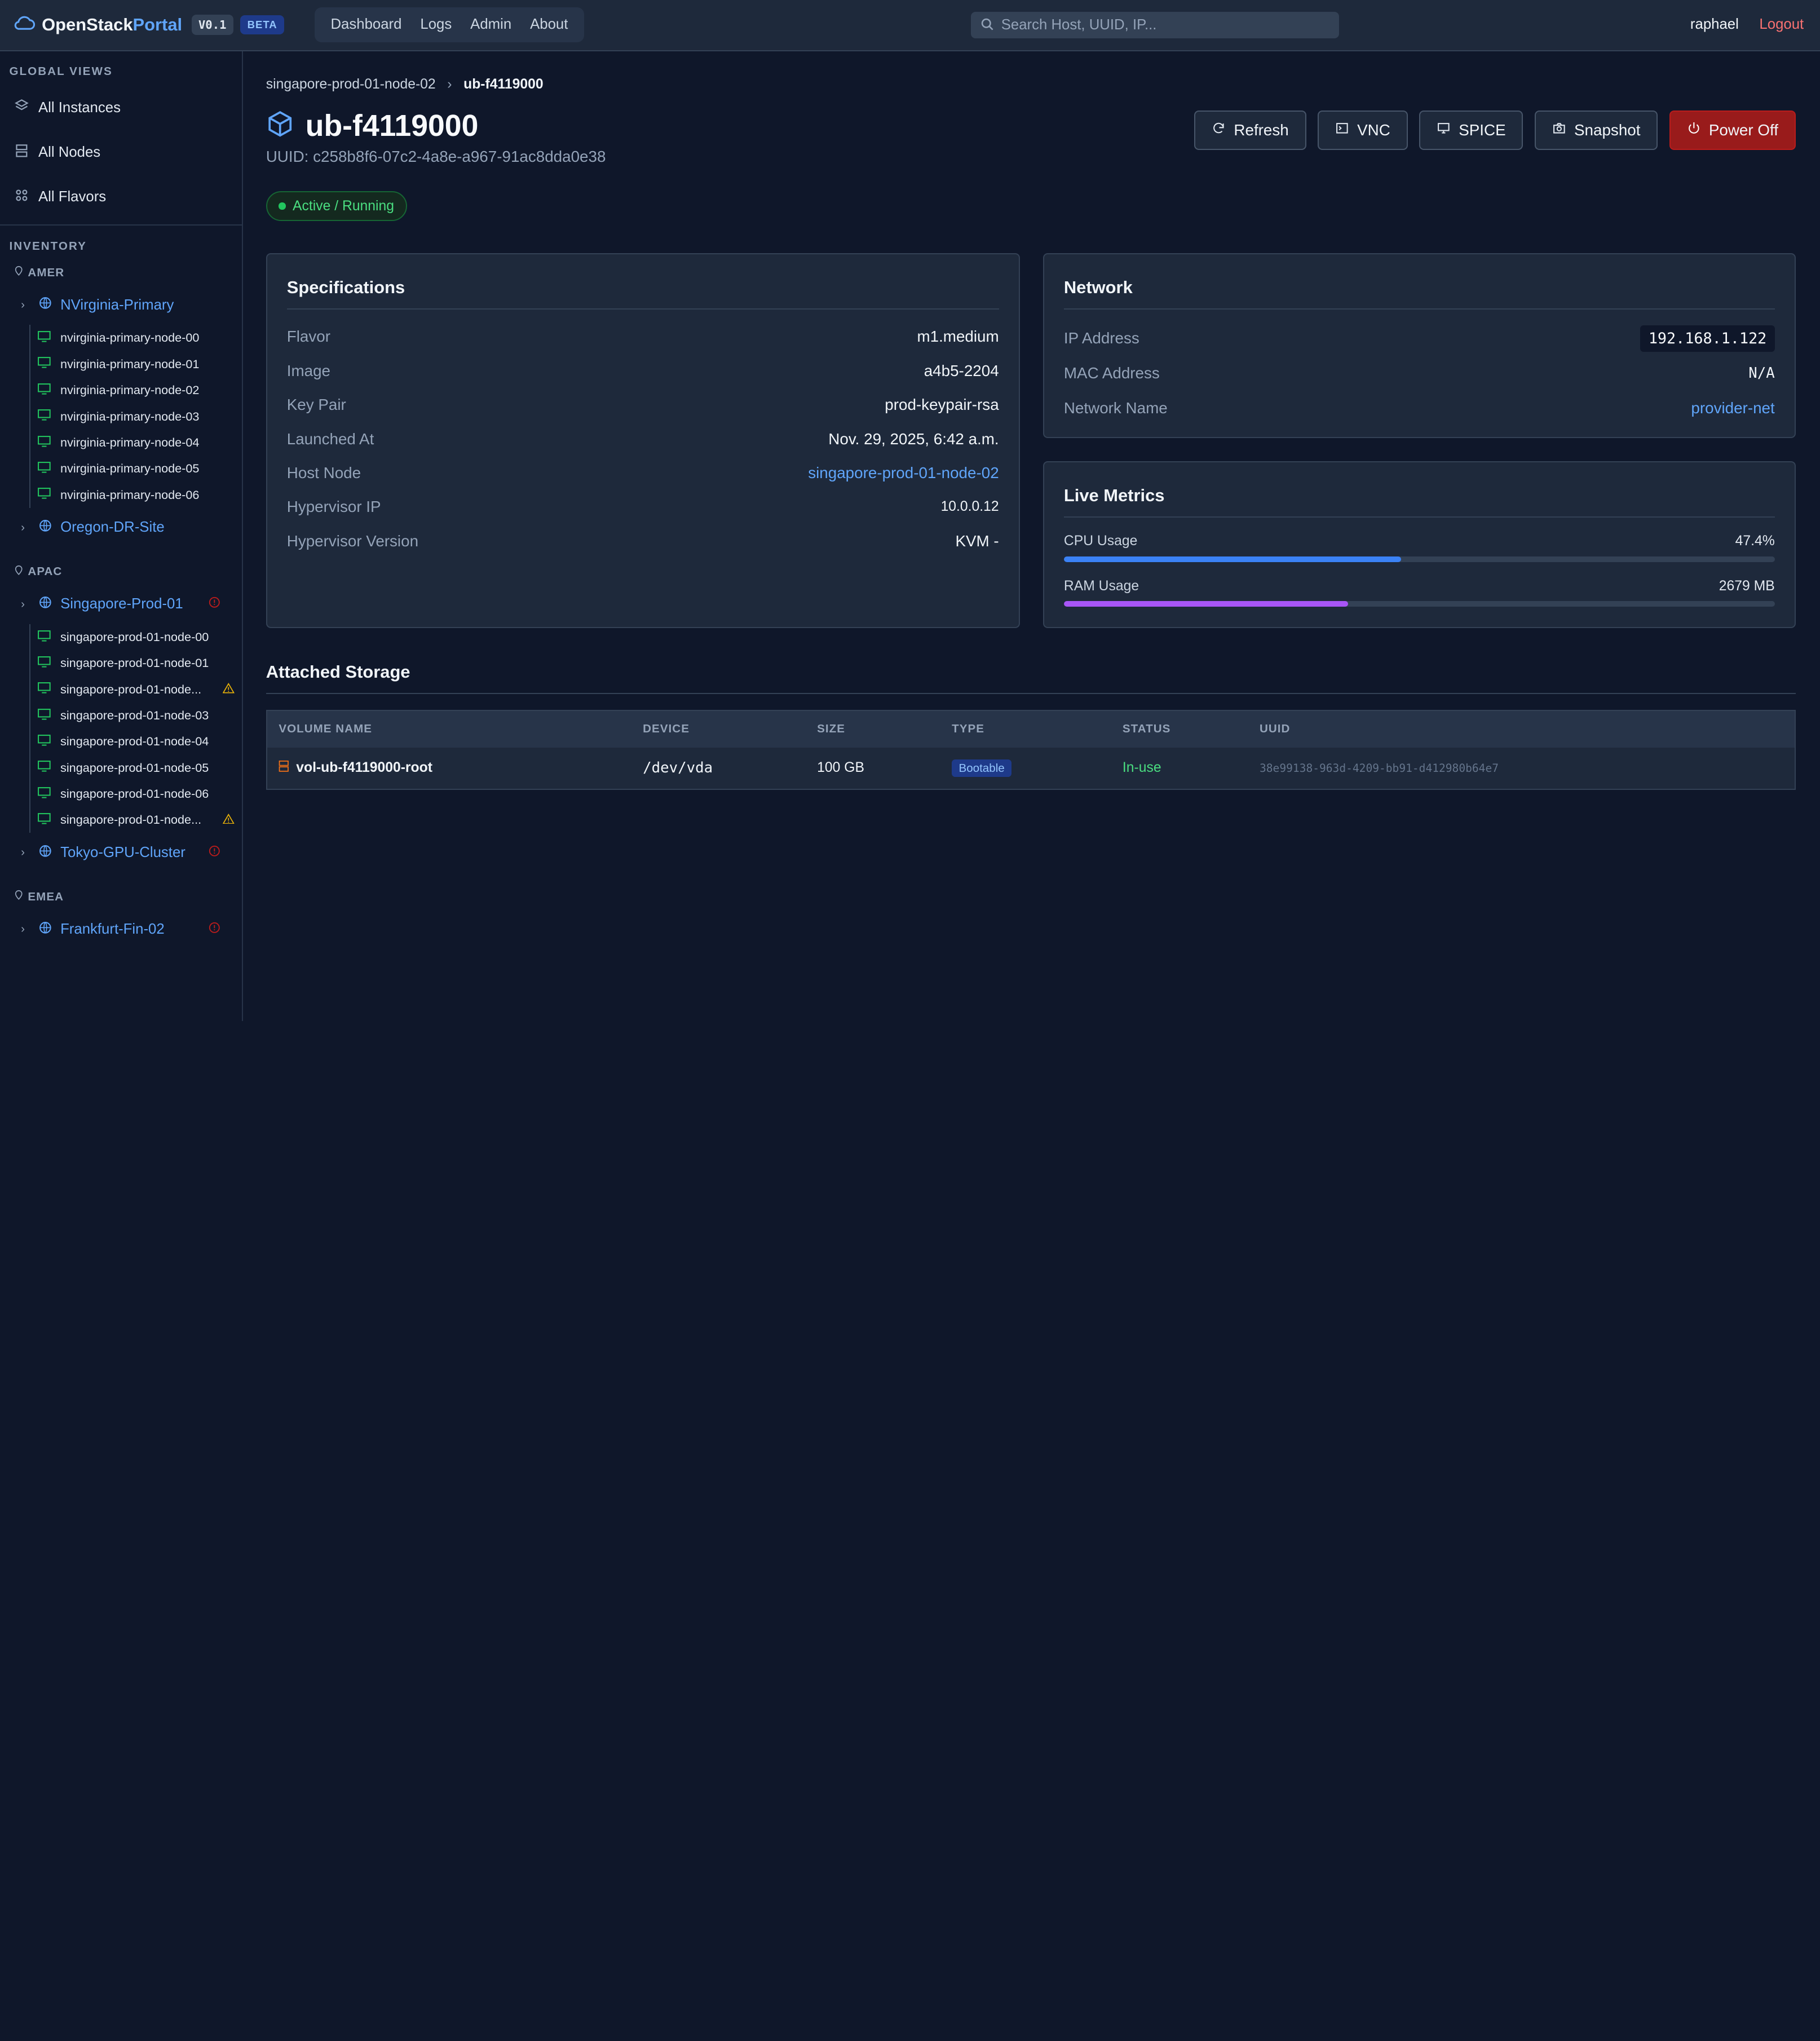 Image resolution: width=1820 pixels, height=2041 pixels. Describe the element at coordinates (18, 572) in the screenshot. I see `map-pin-icon` at that location.